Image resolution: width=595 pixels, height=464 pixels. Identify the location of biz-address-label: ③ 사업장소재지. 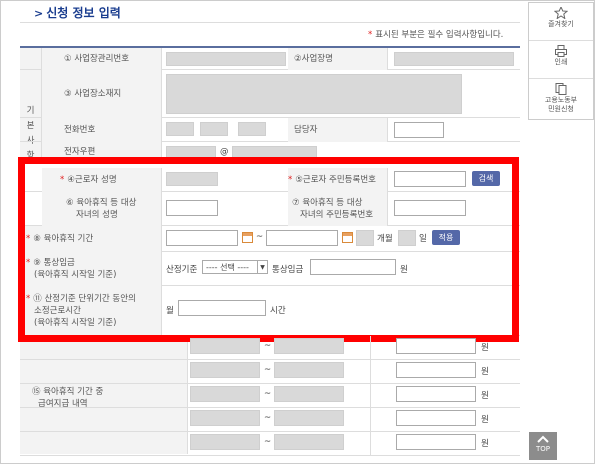
(102, 94).